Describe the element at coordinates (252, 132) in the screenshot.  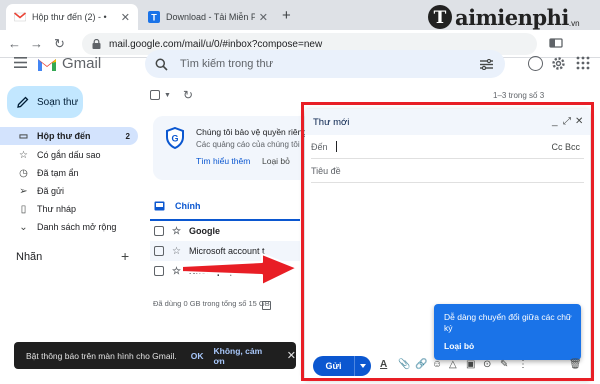
I see `promo-title: Chúng tôi bảo vệ quyền riêng` at that location.